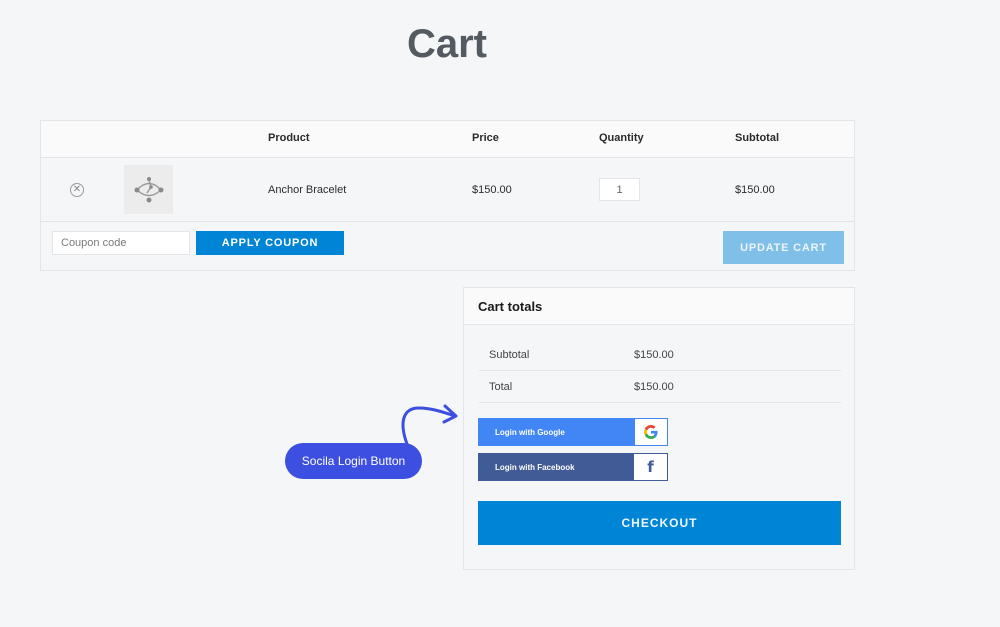 The height and width of the screenshot is (627, 1000). Describe the element at coordinates (659, 523) in the screenshot. I see `checkout-button: CHECKOUT` at that location.